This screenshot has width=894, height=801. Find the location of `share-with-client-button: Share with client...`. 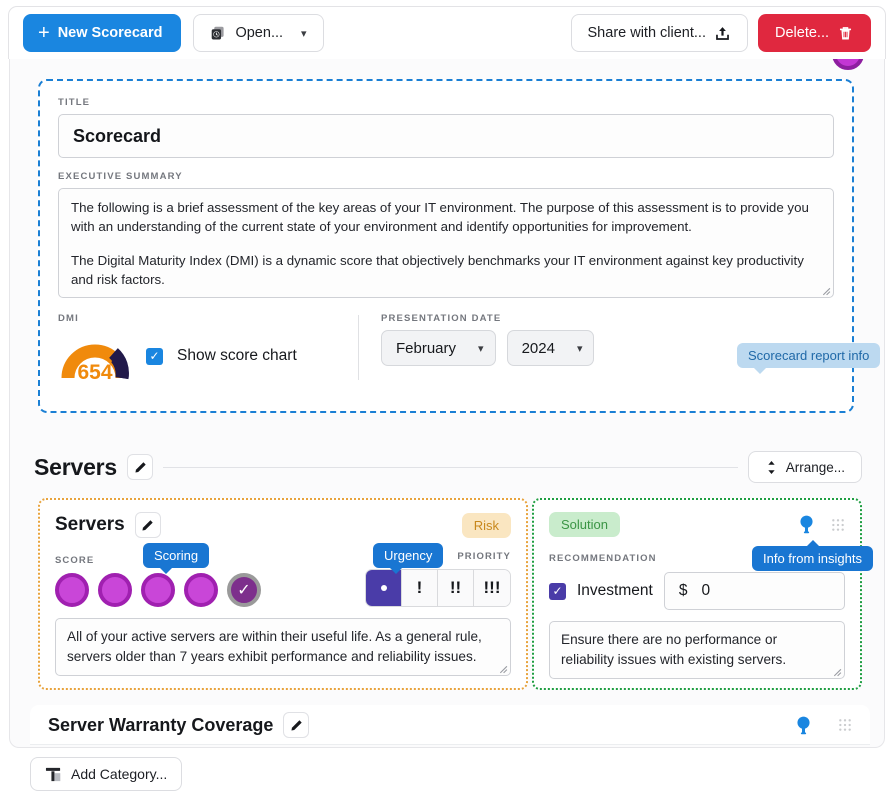

share-with-client-button: Share with client... is located at coordinates (659, 33).